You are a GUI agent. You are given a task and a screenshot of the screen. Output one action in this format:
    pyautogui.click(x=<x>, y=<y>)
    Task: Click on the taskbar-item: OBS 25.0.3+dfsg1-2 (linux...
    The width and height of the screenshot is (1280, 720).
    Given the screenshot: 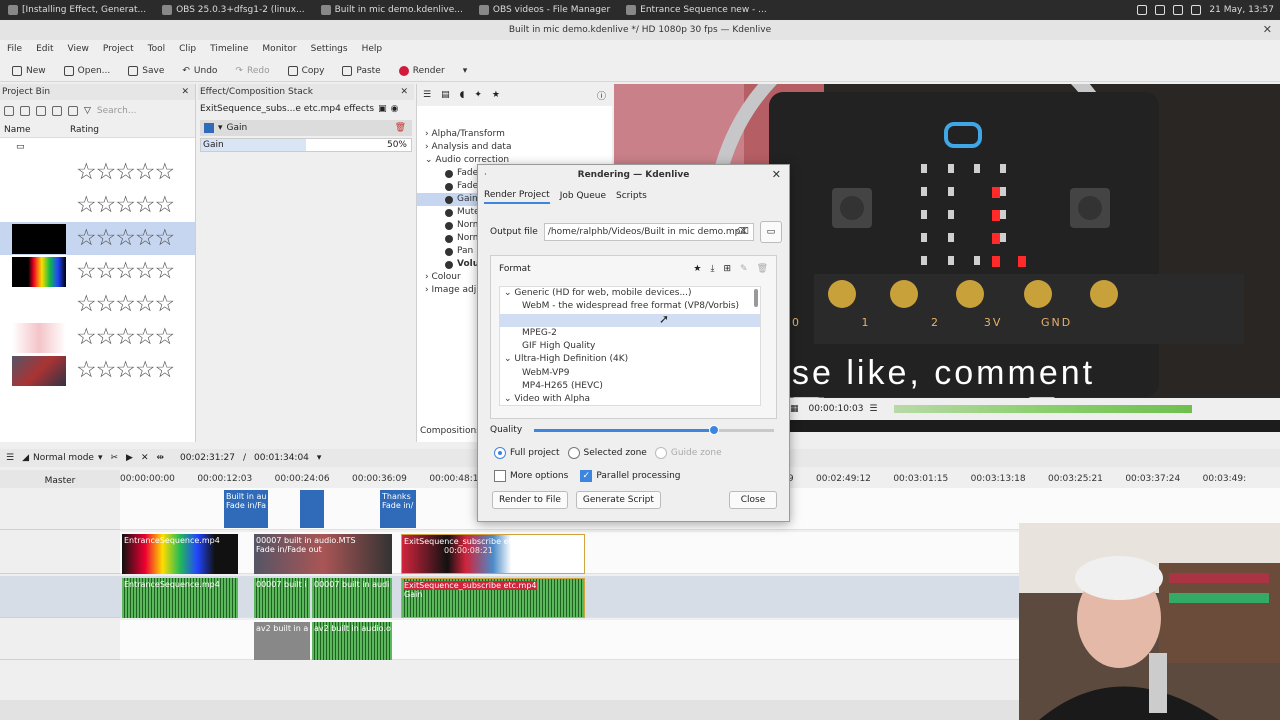 What is the action you would take?
    pyautogui.click(x=233, y=10)
    